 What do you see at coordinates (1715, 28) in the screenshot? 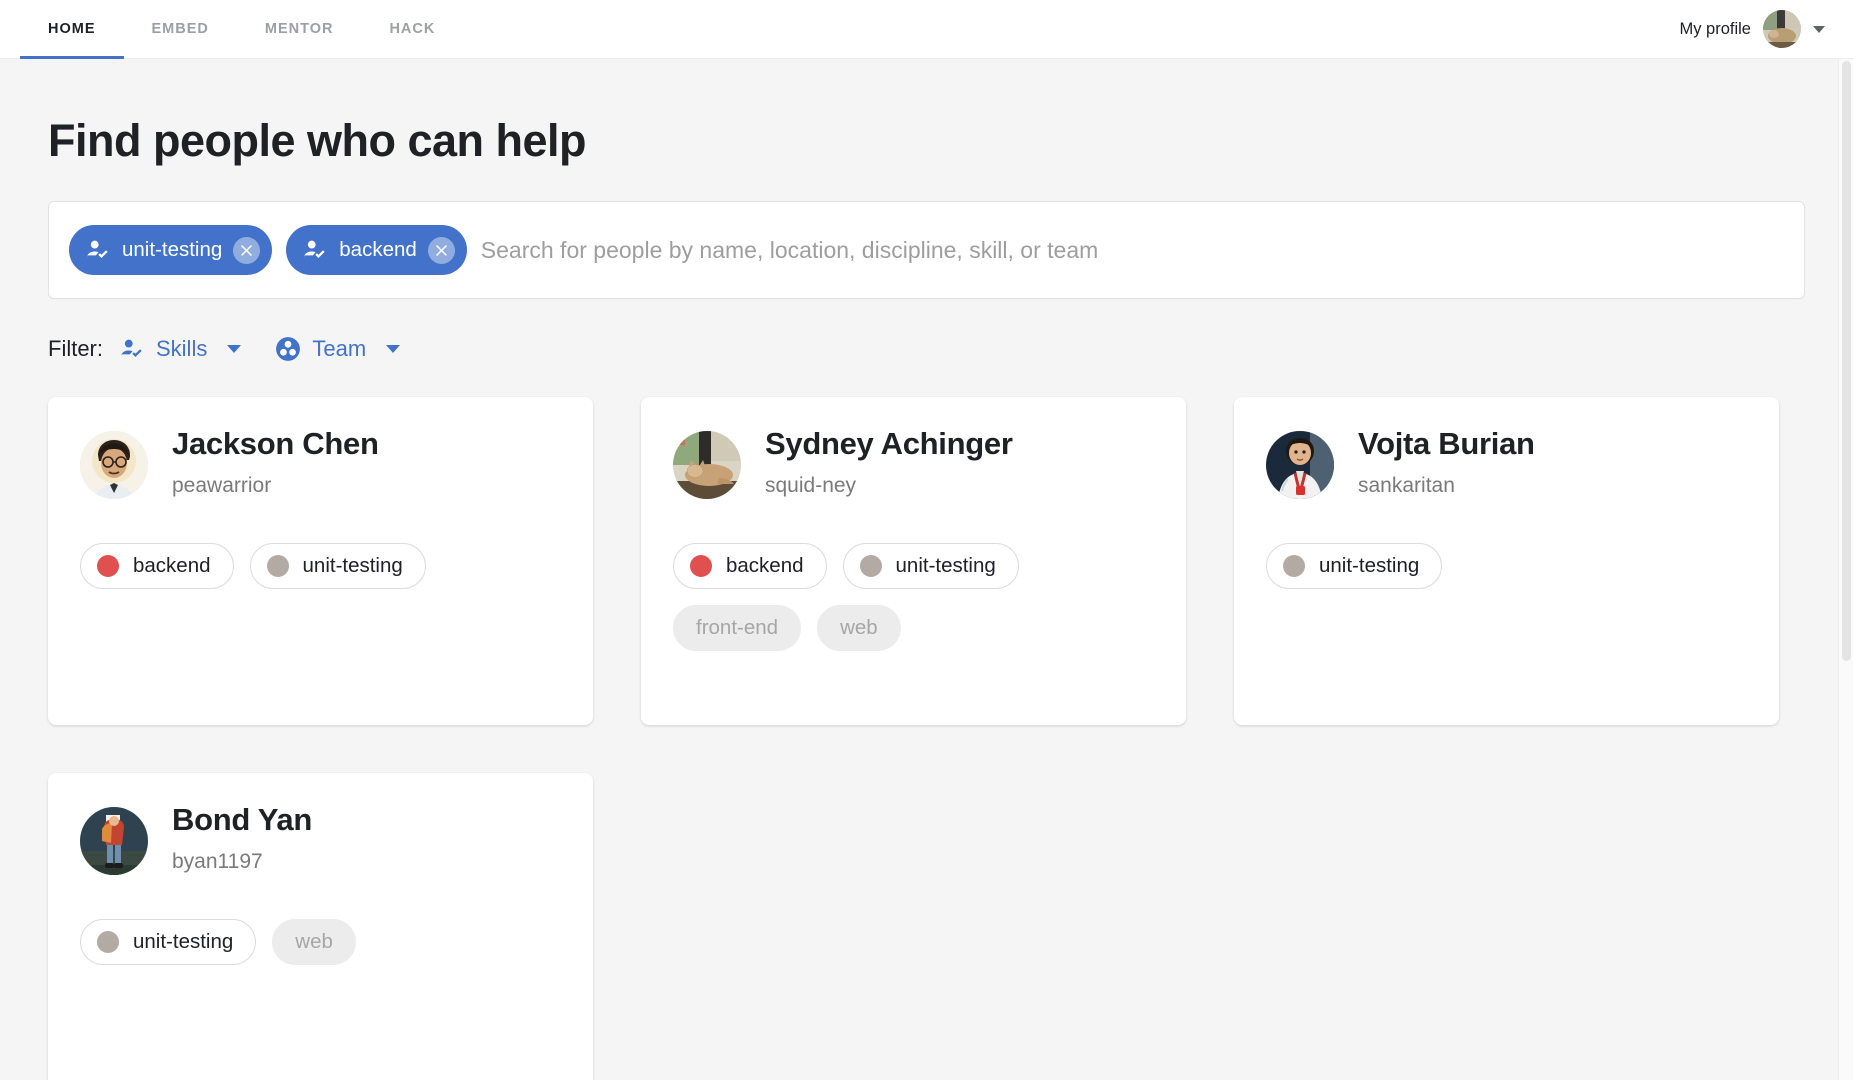
I see `profile-label: My profile` at bounding box center [1715, 28].